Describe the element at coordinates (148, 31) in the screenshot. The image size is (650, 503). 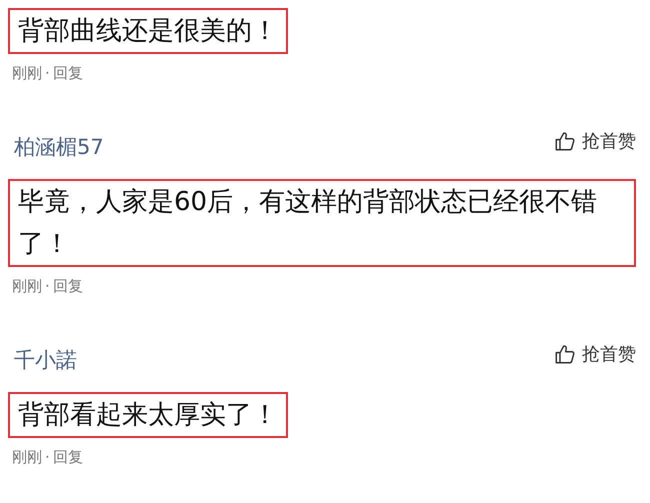
I see `comment-text: 背部曲线还是很美的！` at that location.